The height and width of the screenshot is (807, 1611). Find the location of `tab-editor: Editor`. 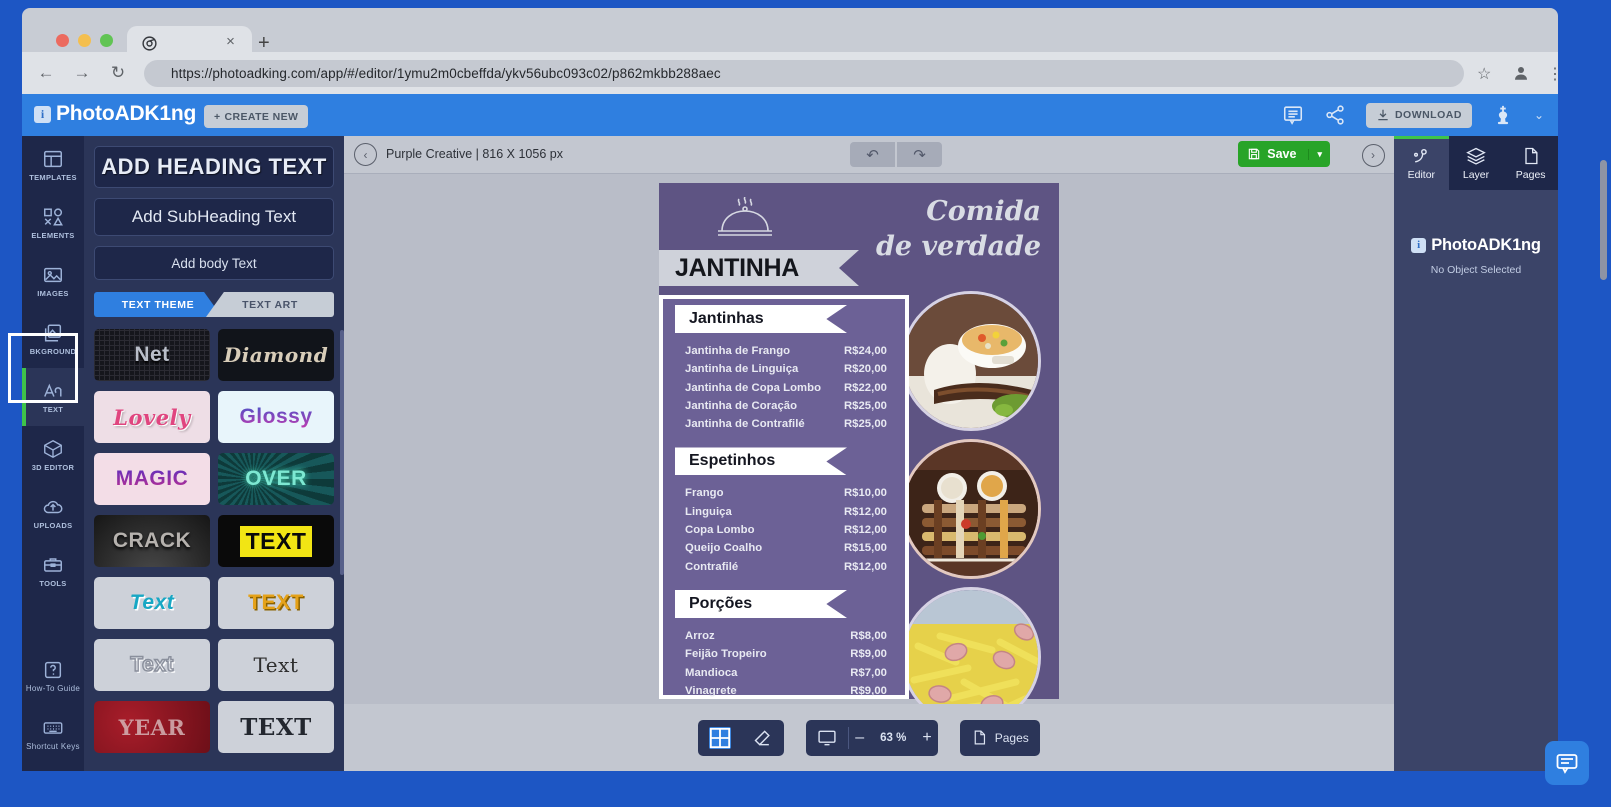

tab-editor: Editor is located at coordinates (1421, 163).